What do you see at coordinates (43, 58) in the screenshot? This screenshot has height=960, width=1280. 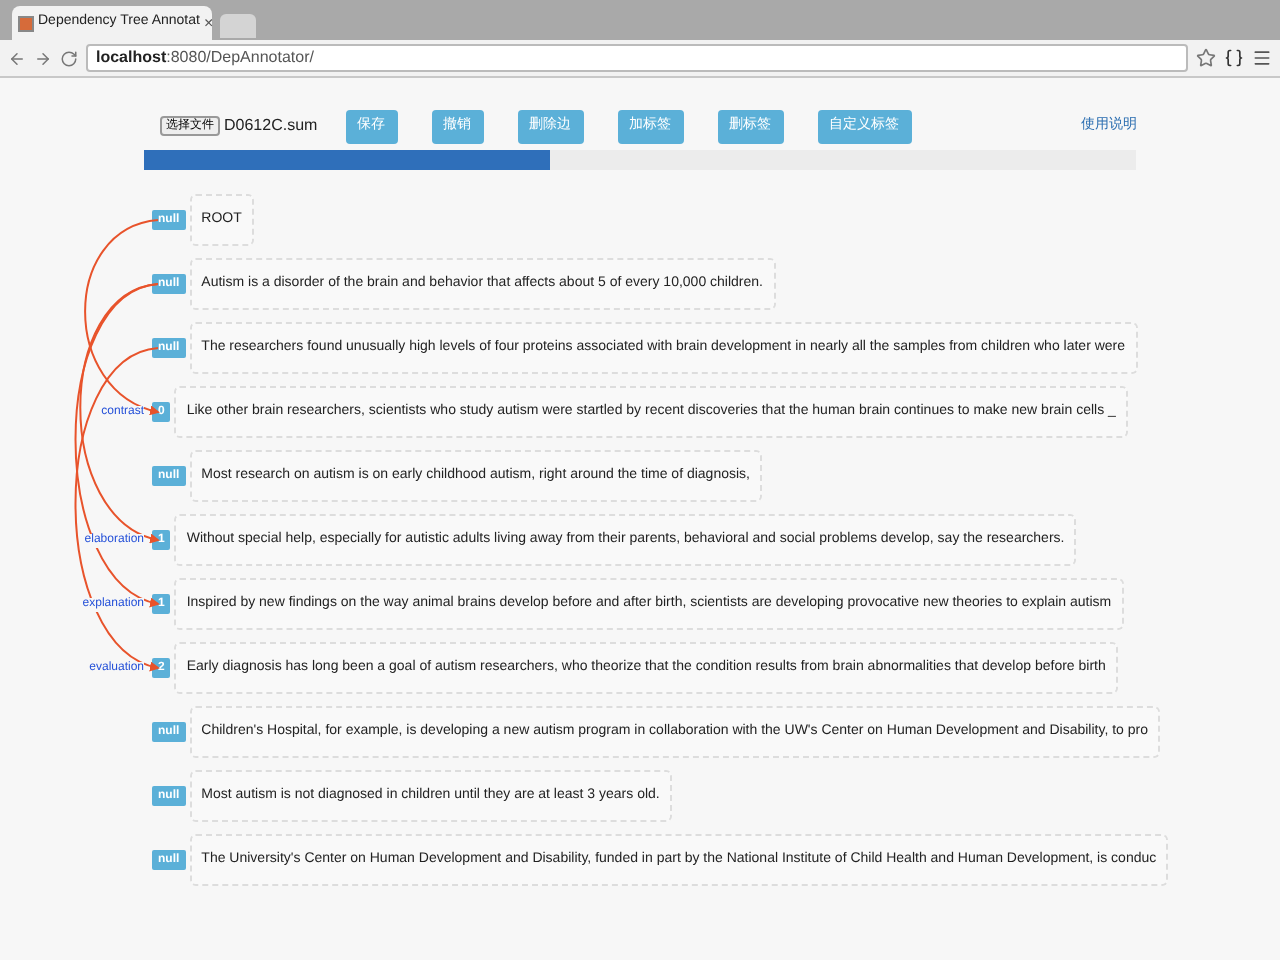 I see `forward-icon` at bounding box center [43, 58].